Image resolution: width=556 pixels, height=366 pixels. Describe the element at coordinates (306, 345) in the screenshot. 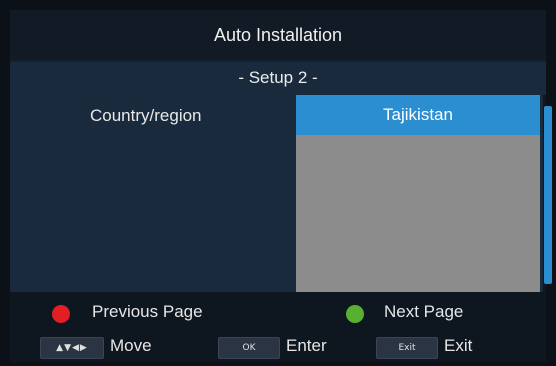

I see `enter-label: Enter` at that location.